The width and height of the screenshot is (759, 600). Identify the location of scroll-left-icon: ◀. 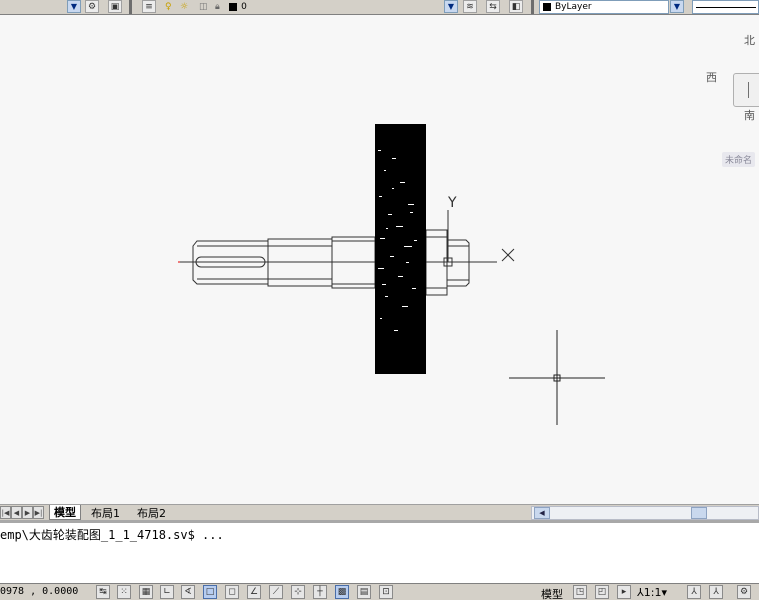
(542, 513).